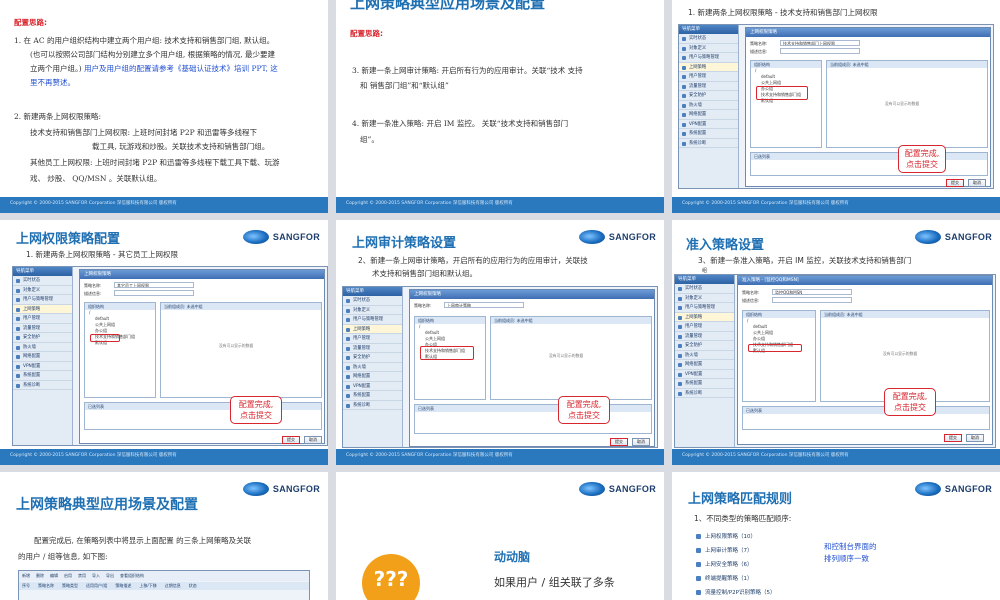 This screenshot has height=600, width=1000. Describe the element at coordinates (132, 576) in the screenshot. I see `toolbar-button: 查看组织结构` at that location.